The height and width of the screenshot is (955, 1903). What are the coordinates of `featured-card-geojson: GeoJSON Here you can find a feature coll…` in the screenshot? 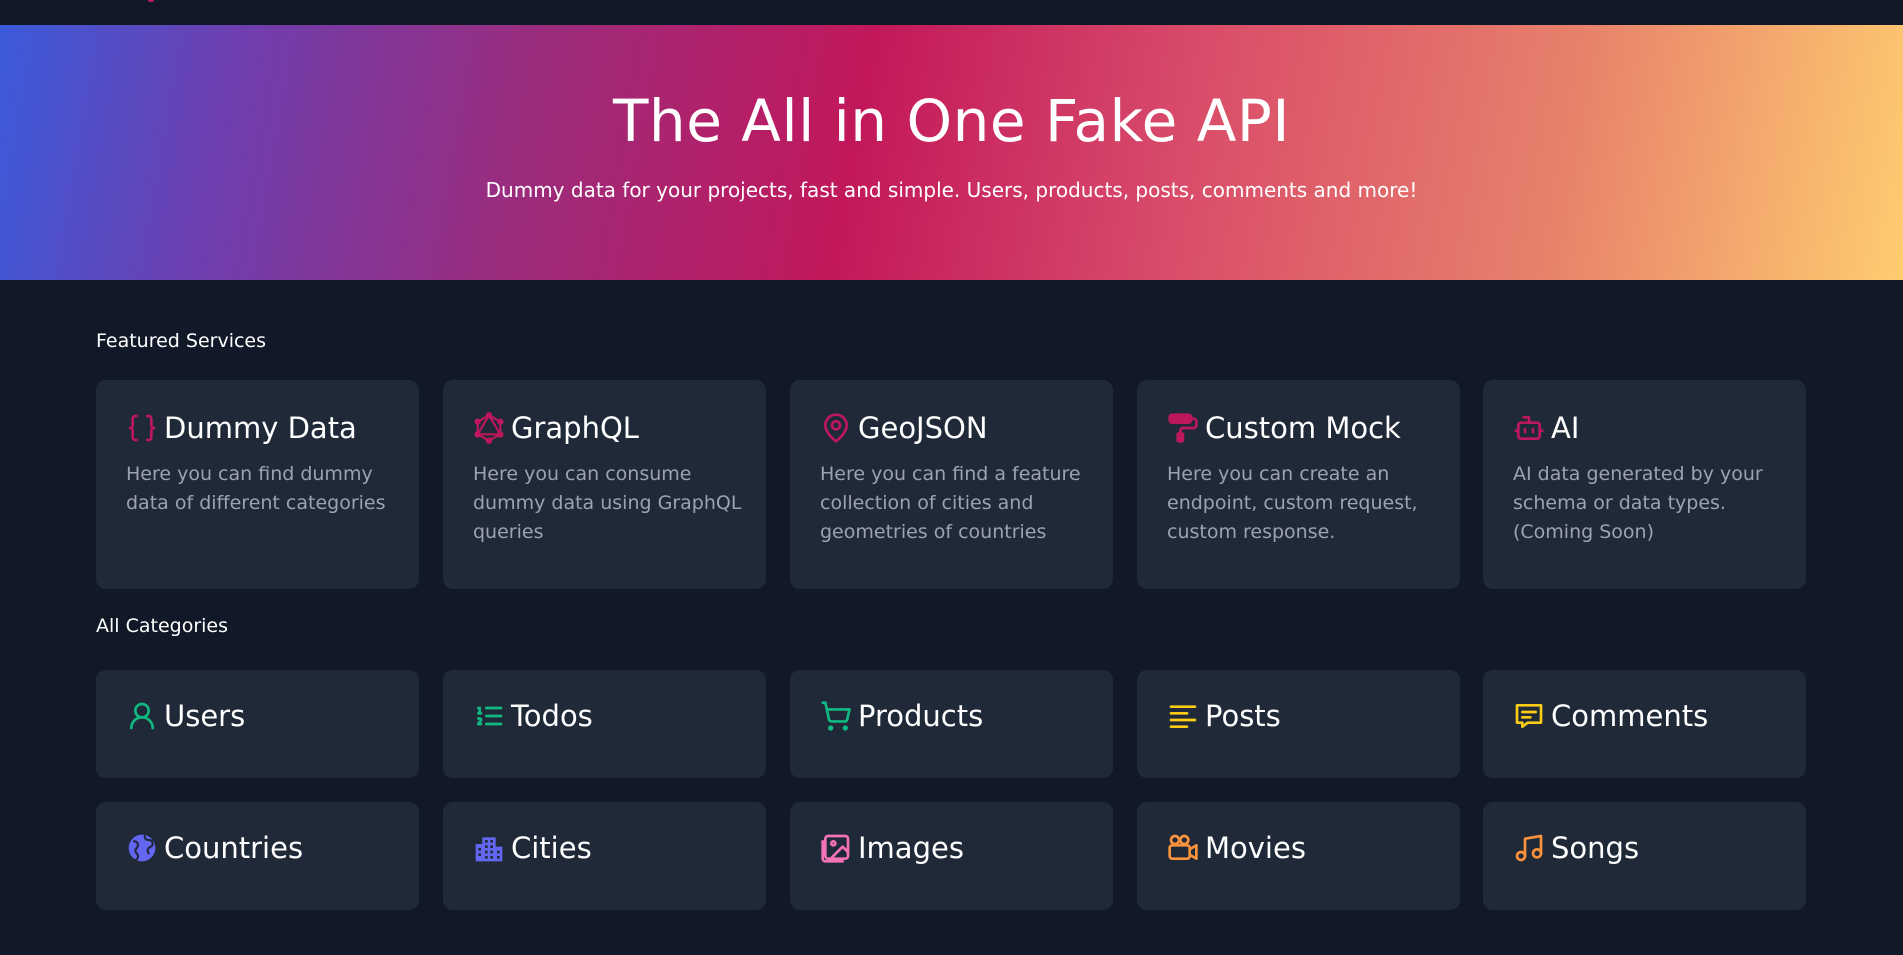 It's located at (951, 484).